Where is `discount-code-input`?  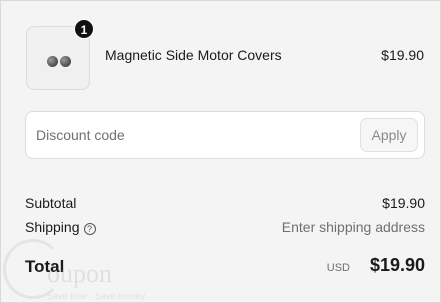 discount-code-input is located at coordinates (191, 135).